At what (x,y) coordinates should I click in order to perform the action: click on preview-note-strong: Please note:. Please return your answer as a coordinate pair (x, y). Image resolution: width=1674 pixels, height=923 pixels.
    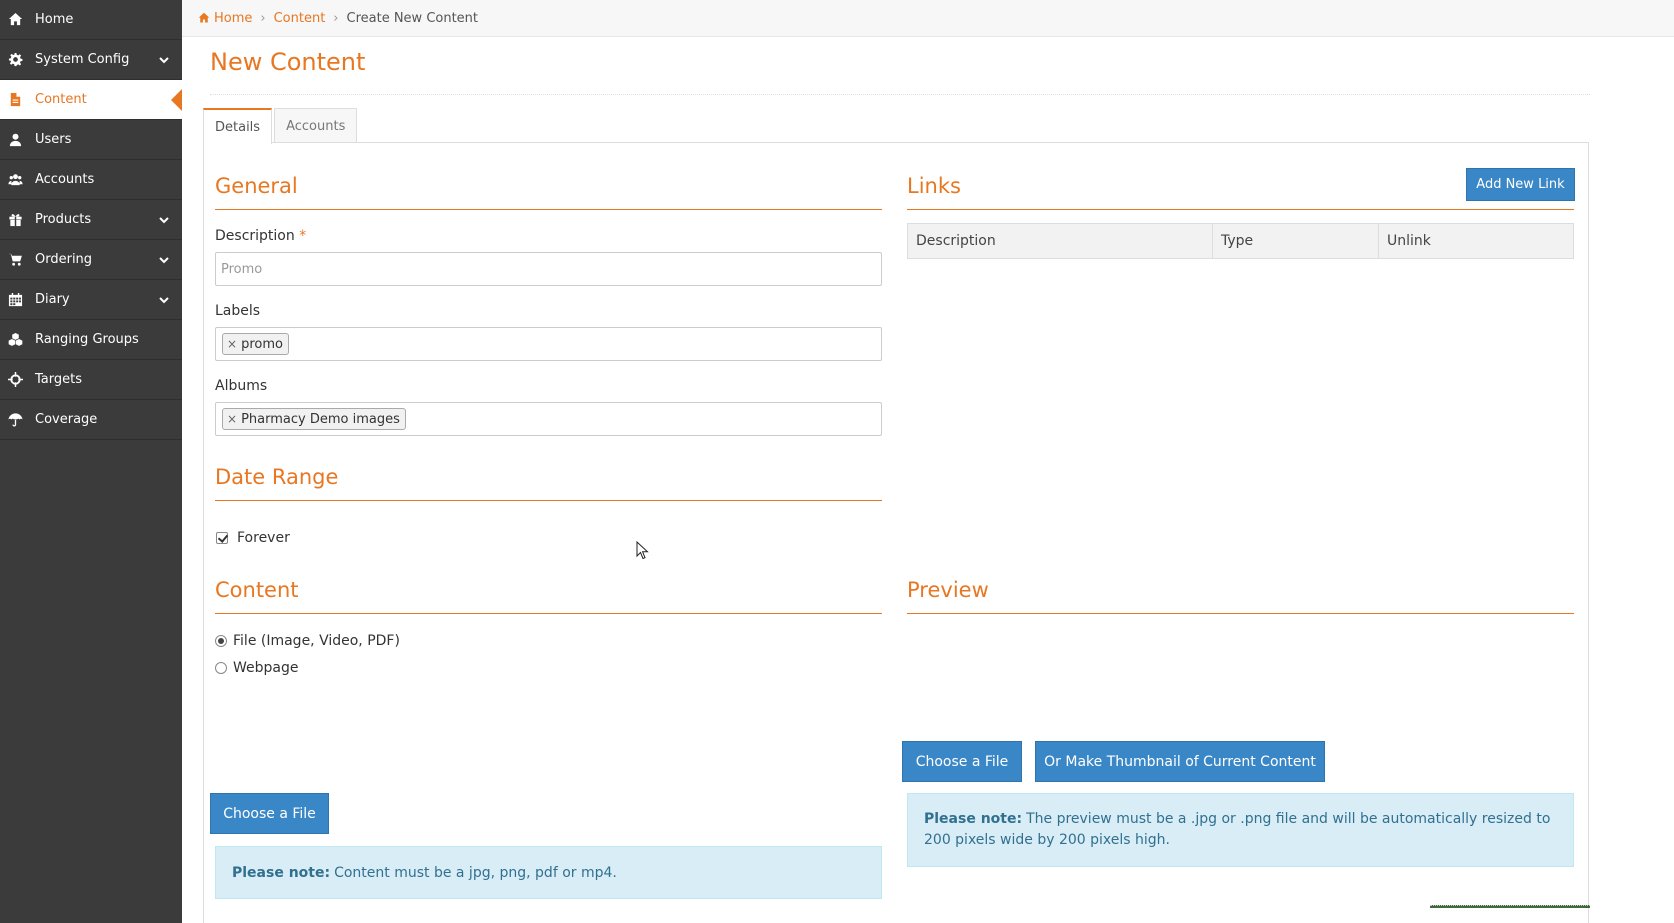
    Looking at the image, I should click on (973, 819).